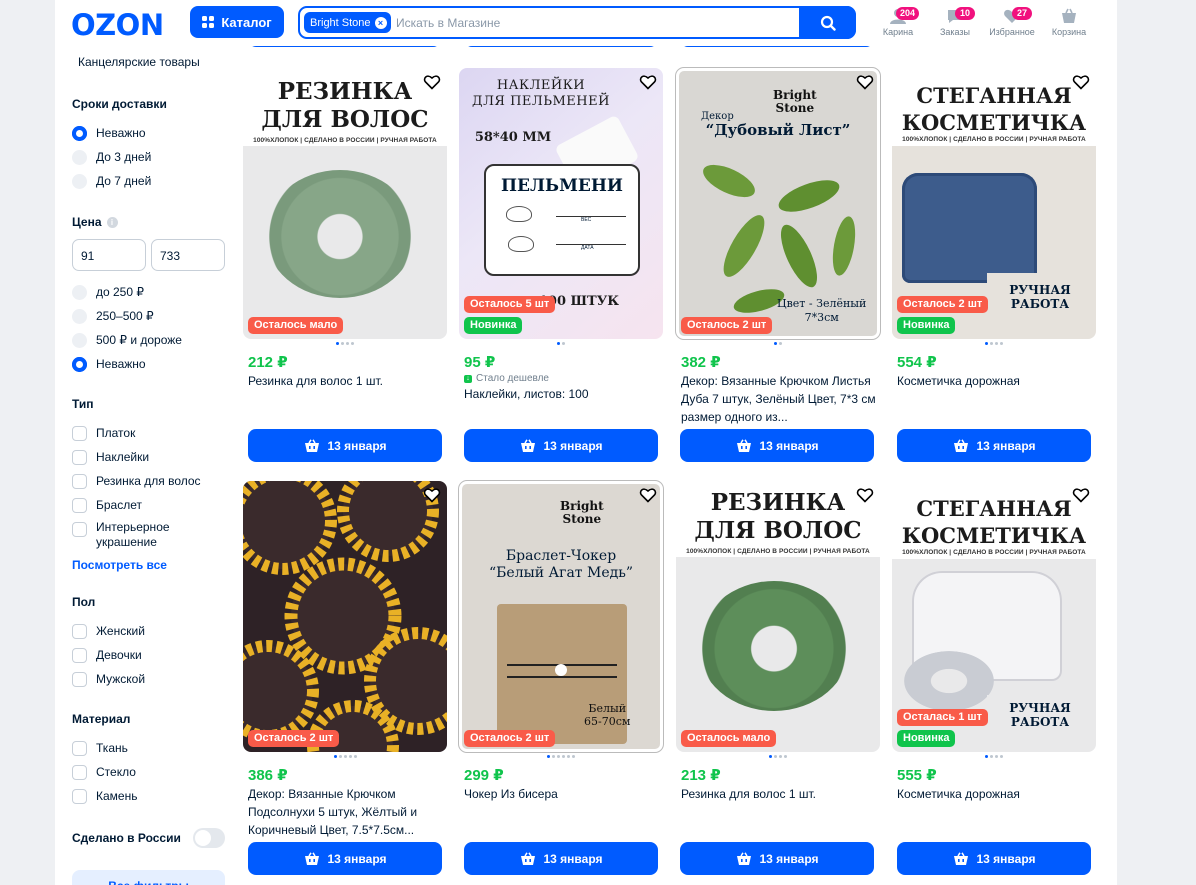 This screenshot has width=1196, height=885. I want to click on price-option: Неважно, so click(109, 364).